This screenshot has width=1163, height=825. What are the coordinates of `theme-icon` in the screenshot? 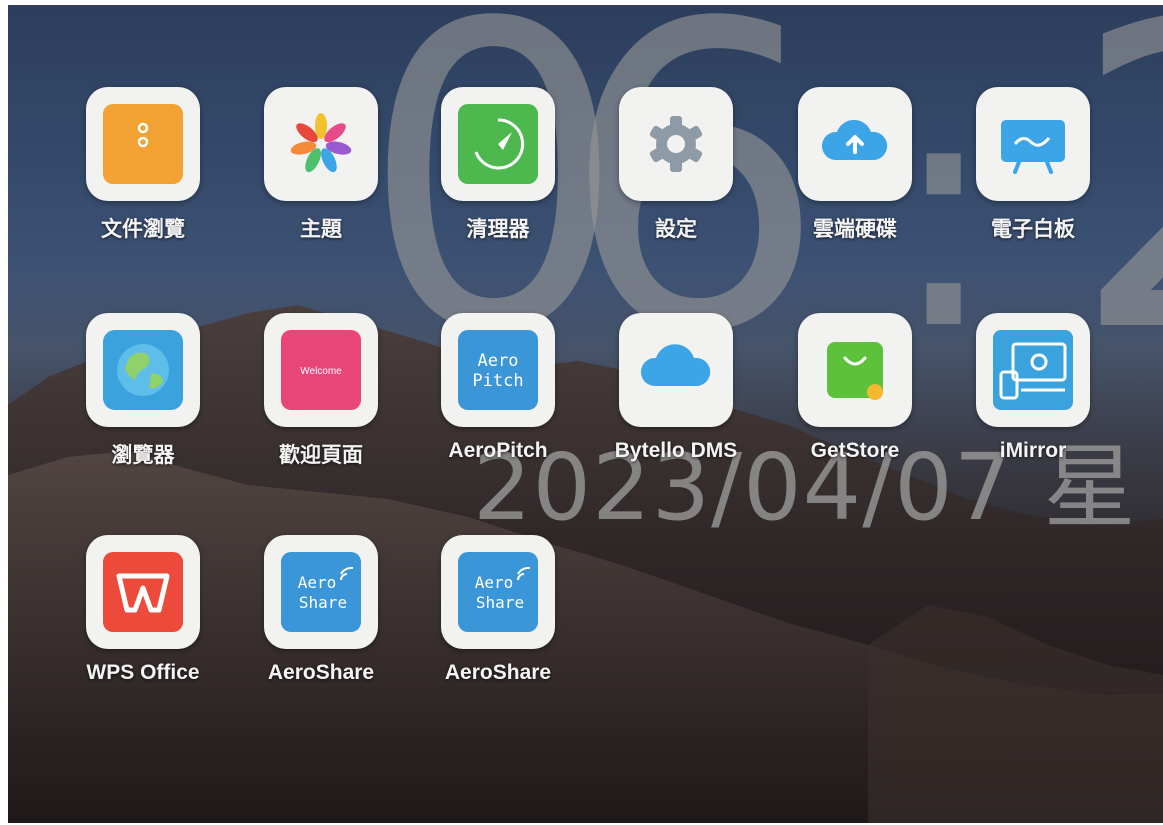 It's located at (321, 143).